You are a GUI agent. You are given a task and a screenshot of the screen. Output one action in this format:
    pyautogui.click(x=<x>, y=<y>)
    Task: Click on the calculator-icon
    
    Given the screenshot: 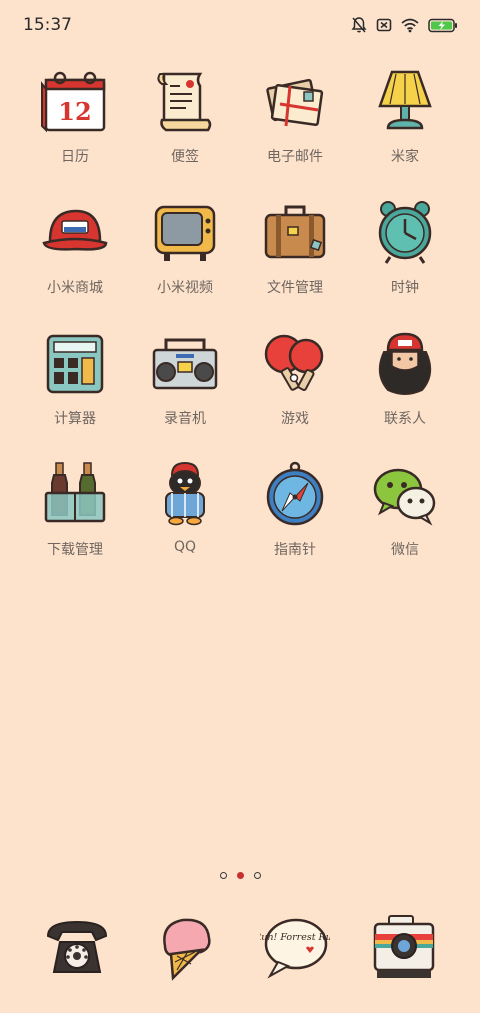 What is the action you would take?
    pyautogui.click(x=75, y=364)
    